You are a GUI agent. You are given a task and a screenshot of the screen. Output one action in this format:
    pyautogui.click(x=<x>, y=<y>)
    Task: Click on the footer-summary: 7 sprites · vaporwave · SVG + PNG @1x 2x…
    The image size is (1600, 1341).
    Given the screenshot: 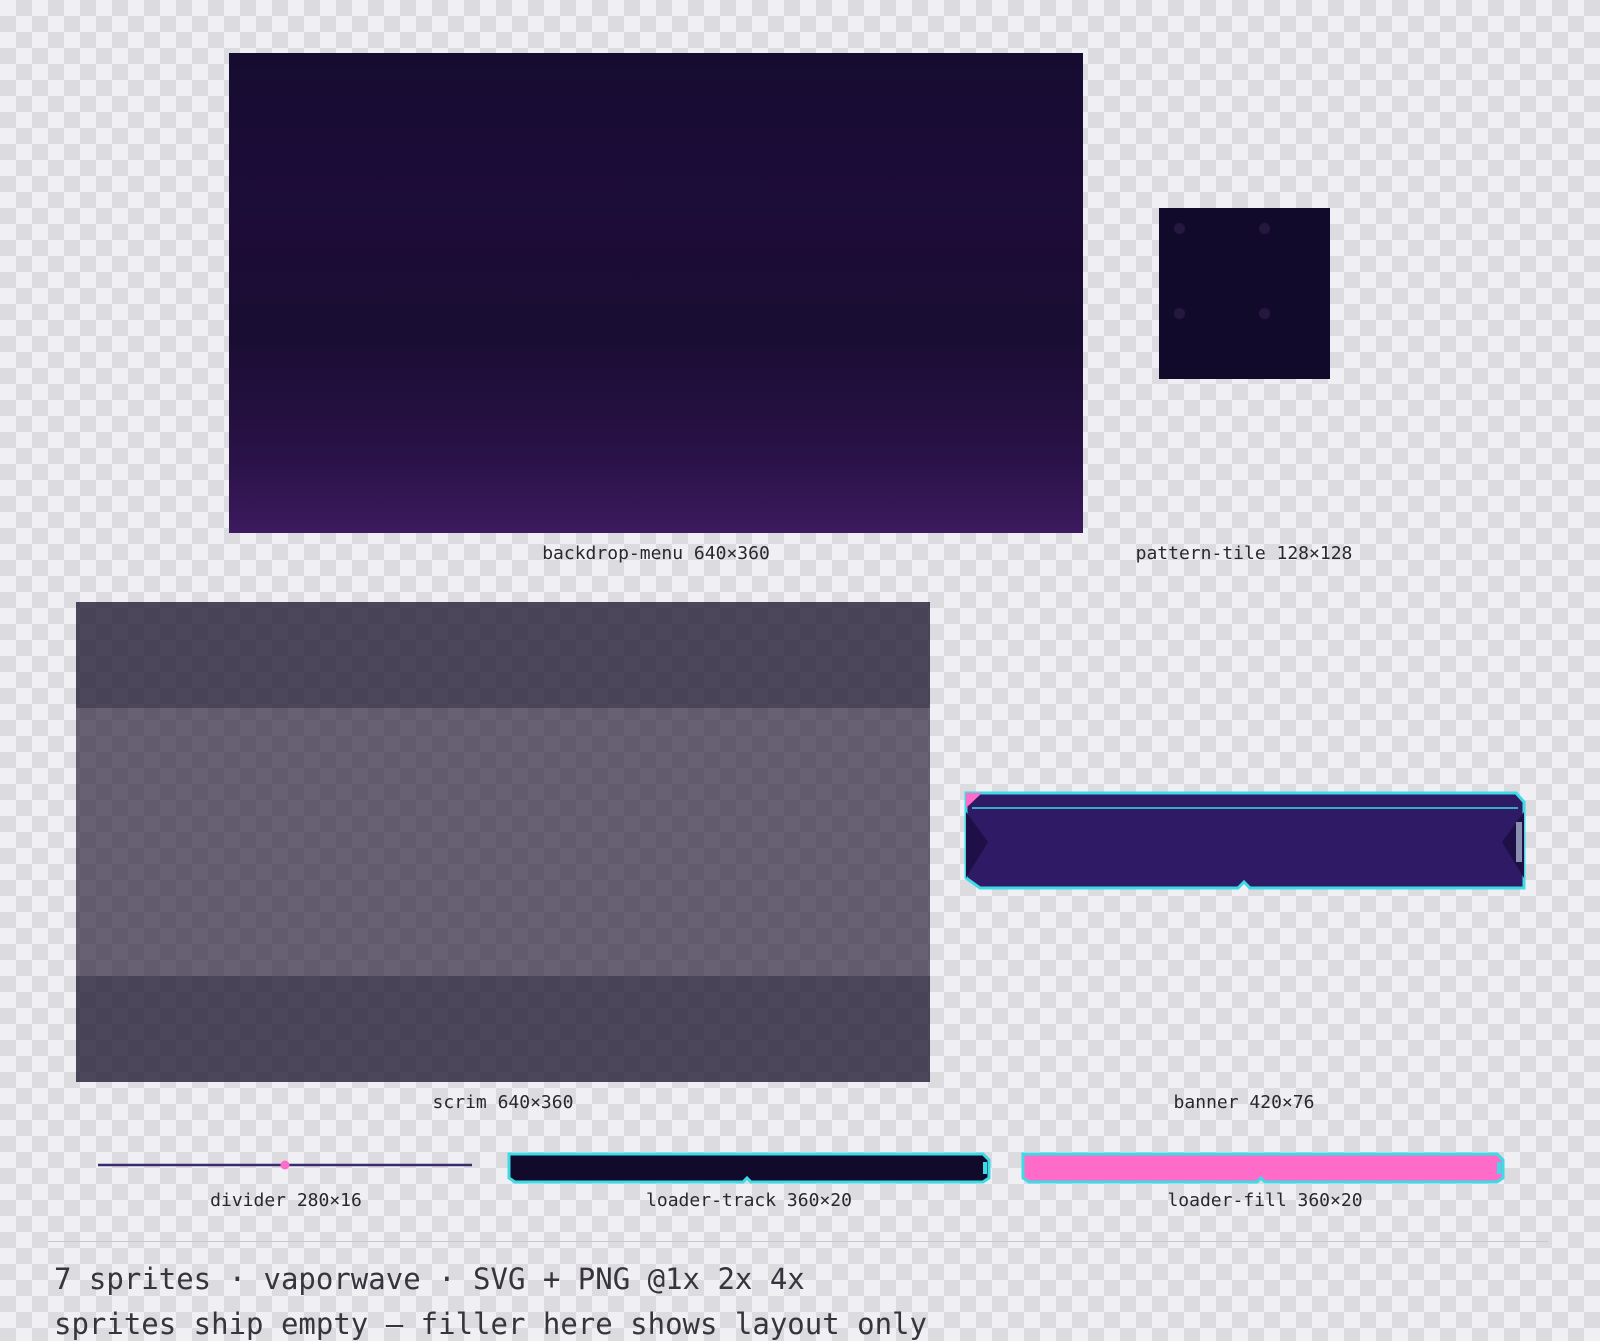 What is the action you would take?
    pyautogui.click(x=429, y=1279)
    